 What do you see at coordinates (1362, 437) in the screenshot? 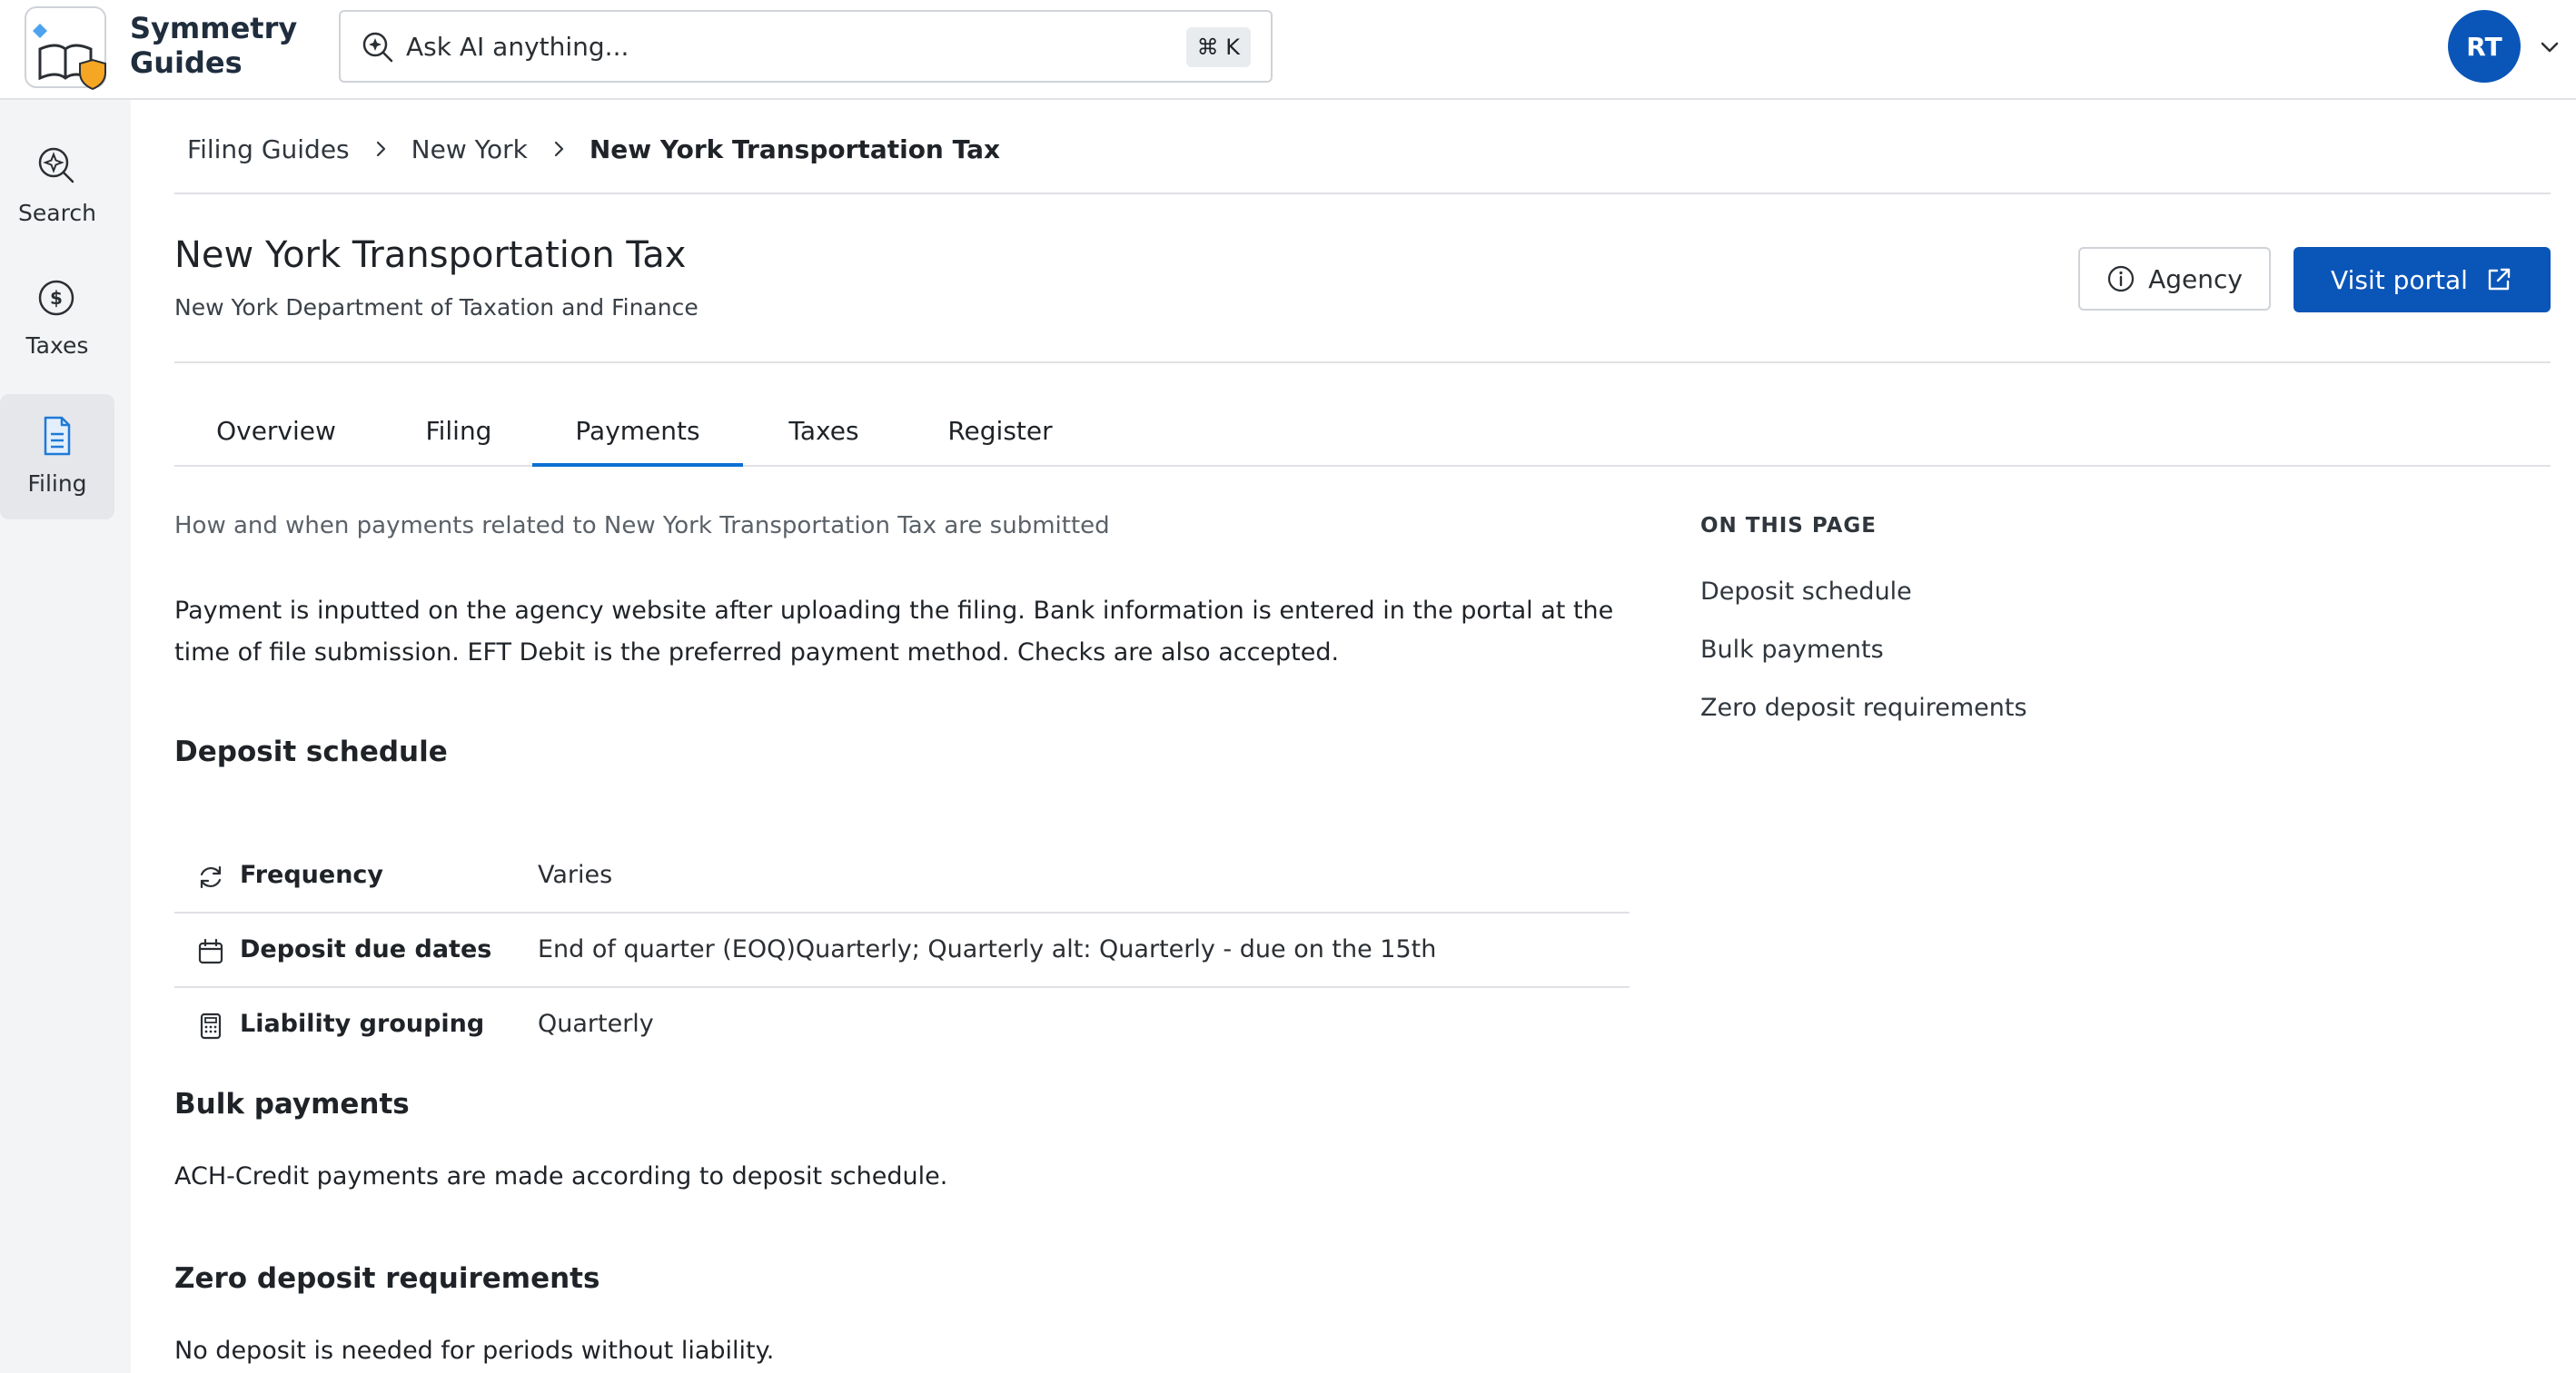
I see `tab-bar: Overview Filing Payments Taxes Register` at bounding box center [1362, 437].